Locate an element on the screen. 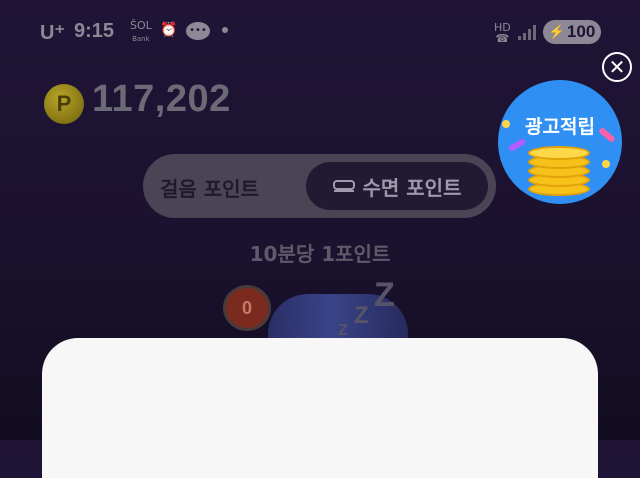 The height and width of the screenshot is (478, 640). sol-bank-icon: ŠOL Bank is located at coordinates (141, 31).